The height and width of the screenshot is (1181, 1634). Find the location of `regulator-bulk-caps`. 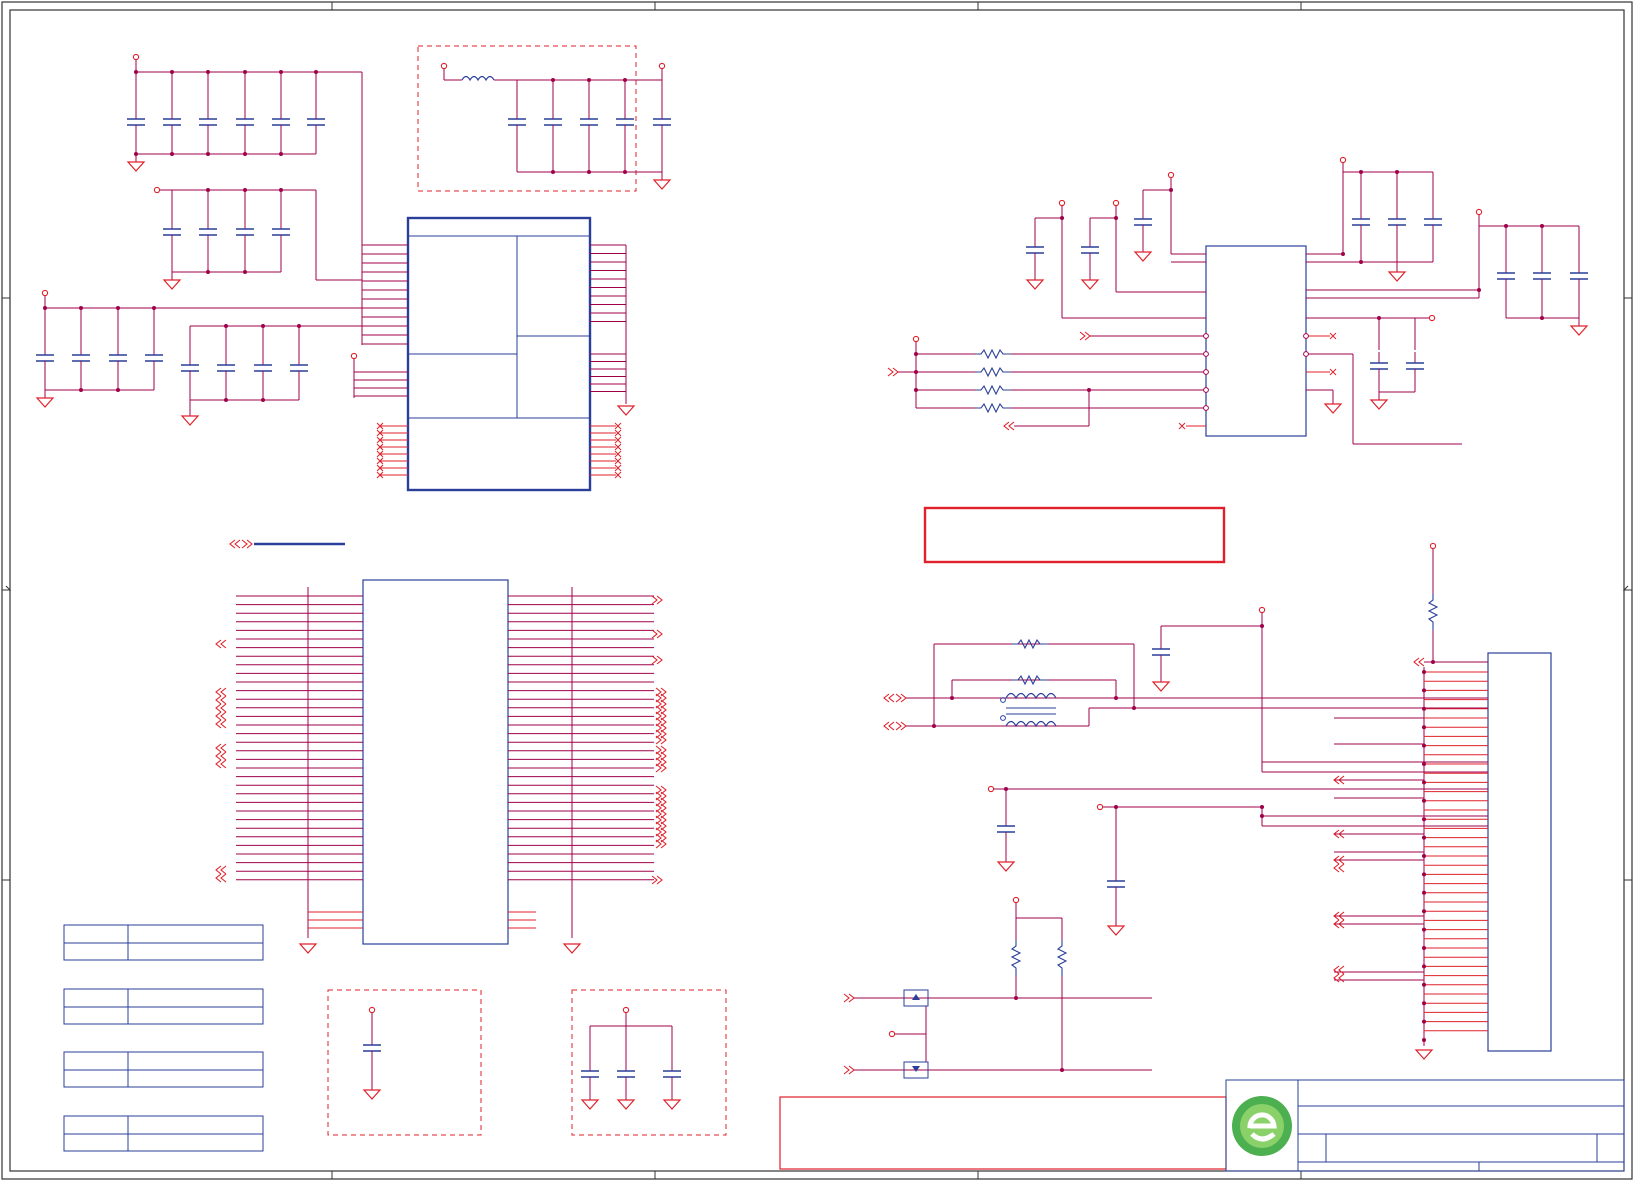

regulator-bulk-caps is located at coordinates (1447, 272).